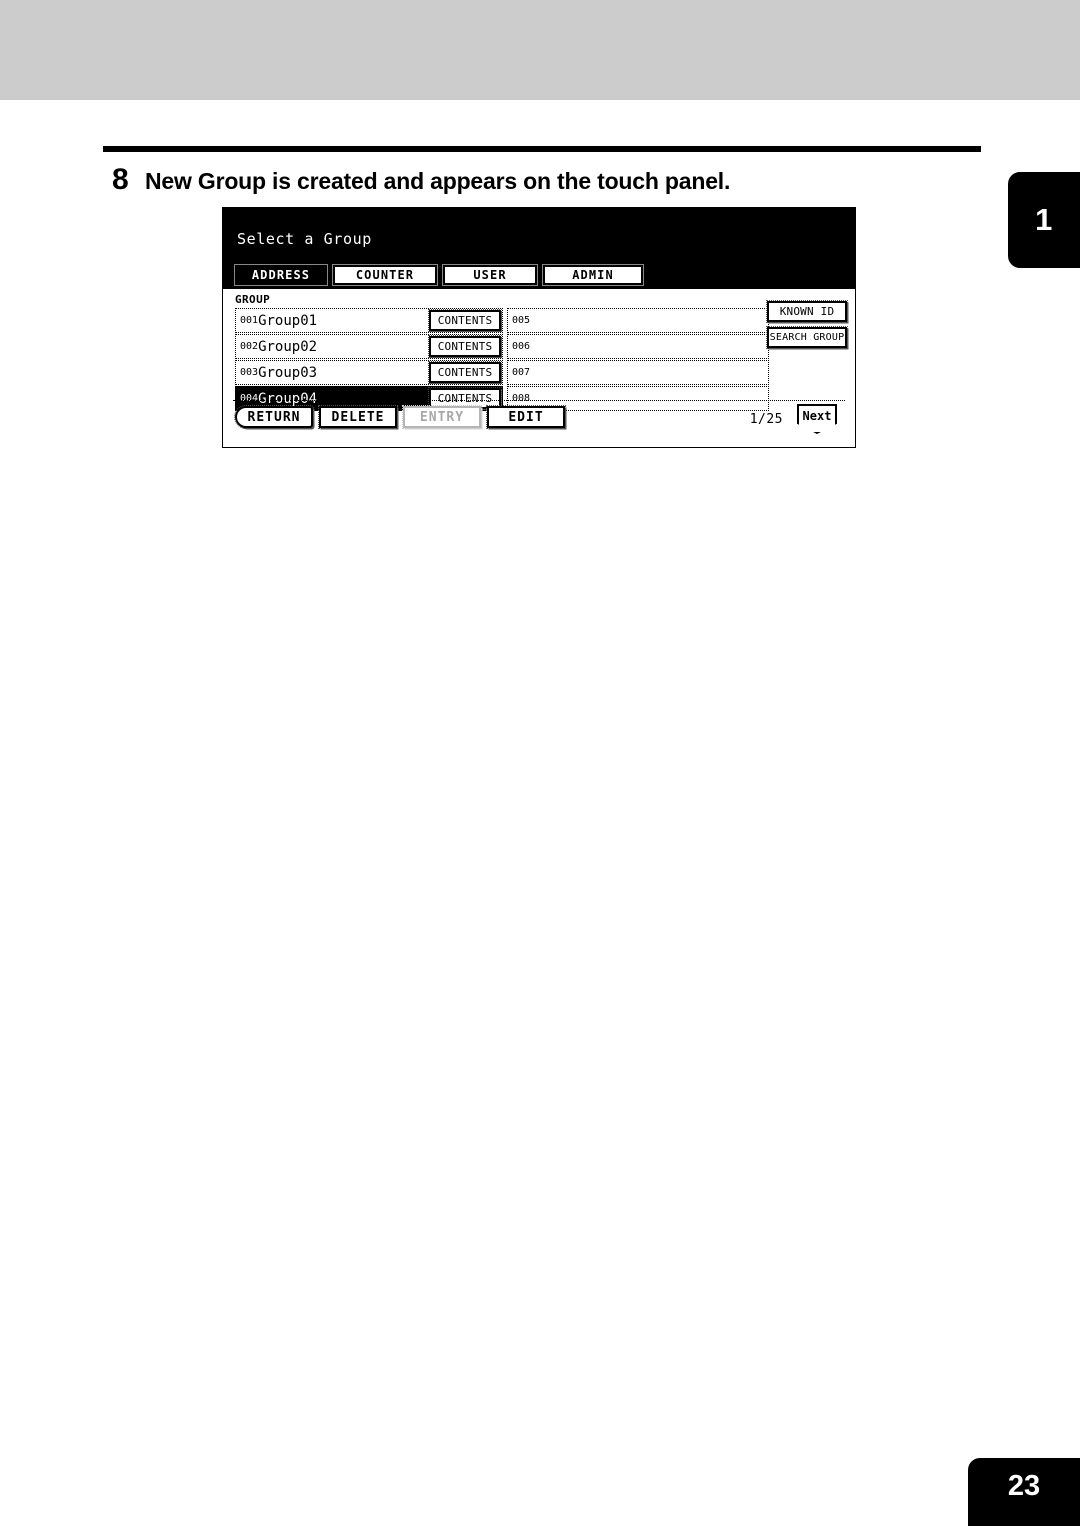 The image size is (1080, 1526). What do you see at coordinates (1024, 1492) in the screenshot?
I see `page-number-tab: 23` at bounding box center [1024, 1492].